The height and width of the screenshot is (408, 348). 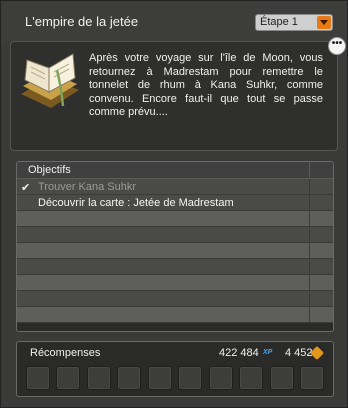 I want to click on step-select-value: Étape 1, so click(x=279, y=22).